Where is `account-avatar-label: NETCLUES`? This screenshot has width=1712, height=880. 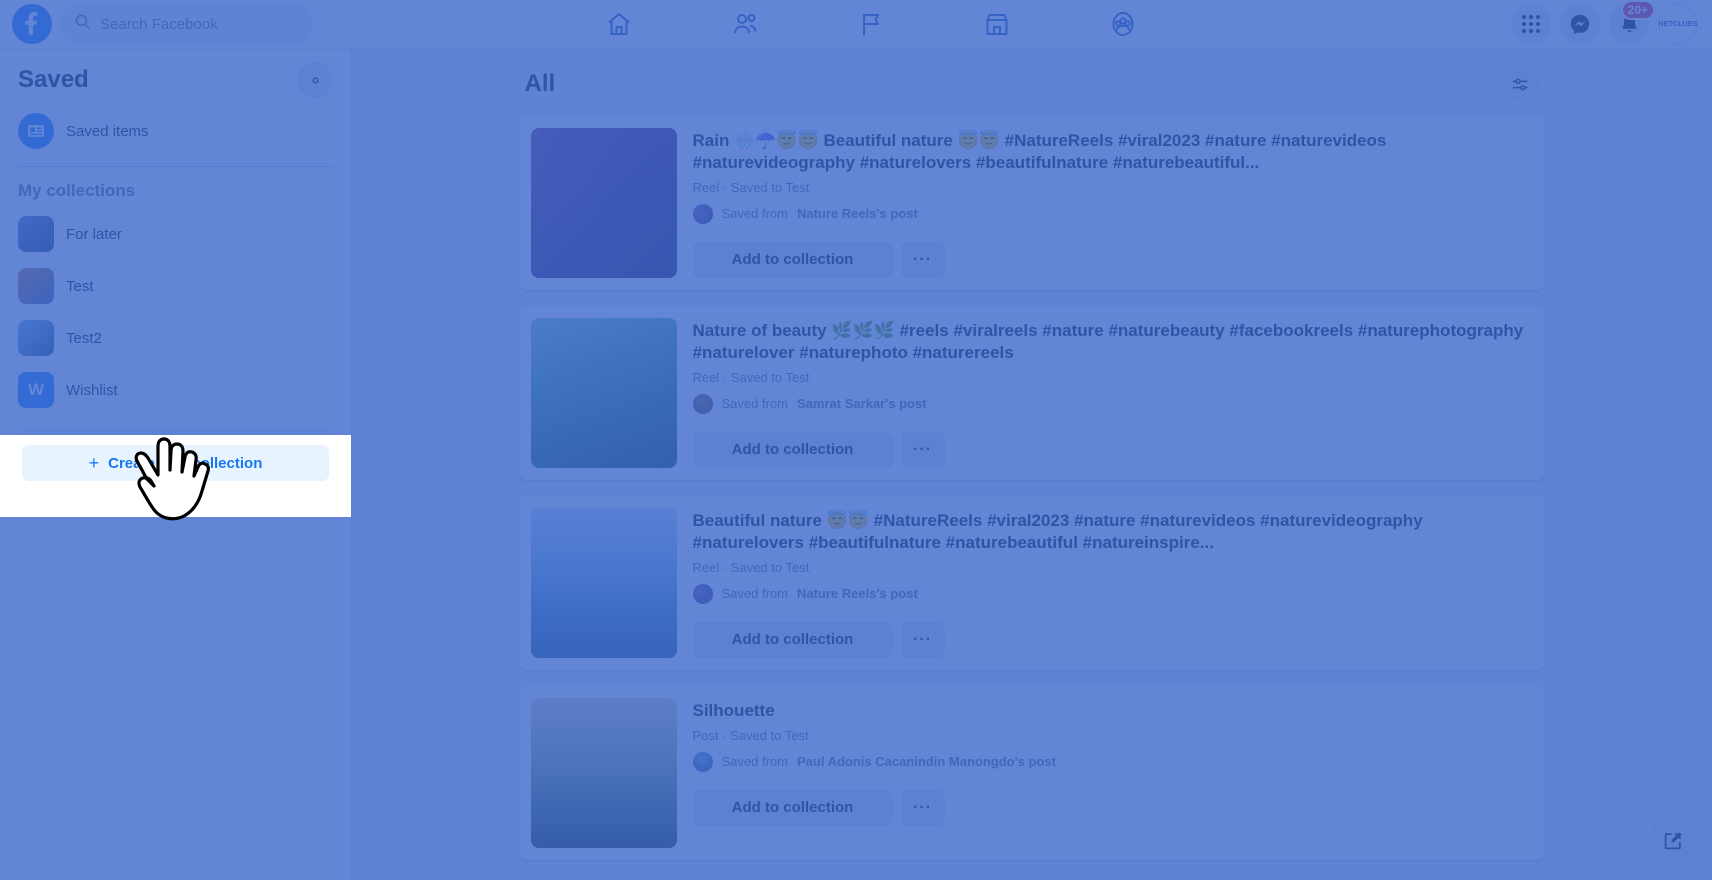
account-avatar-label: NETCLUES is located at coordinates (1678, 24).